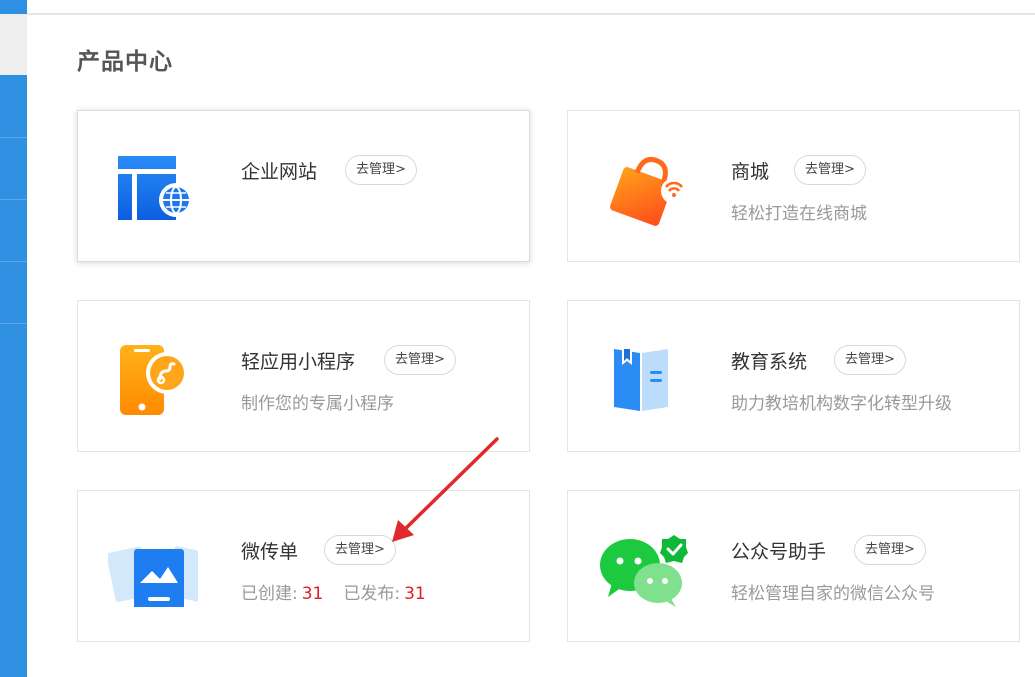  Describe the element at coordinates (333, 591) in the screenshot. I see `flyer-stats: 已创建: 31 已发布: 31` at that location.